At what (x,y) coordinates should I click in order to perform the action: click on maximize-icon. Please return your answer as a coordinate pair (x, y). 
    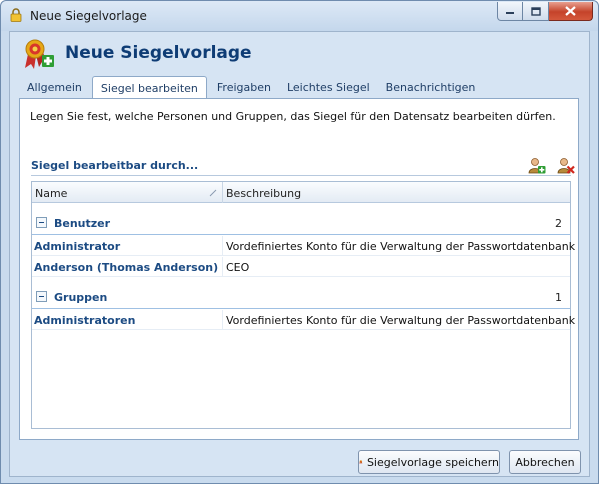
    Looking at the image, I should click on (535, 11).